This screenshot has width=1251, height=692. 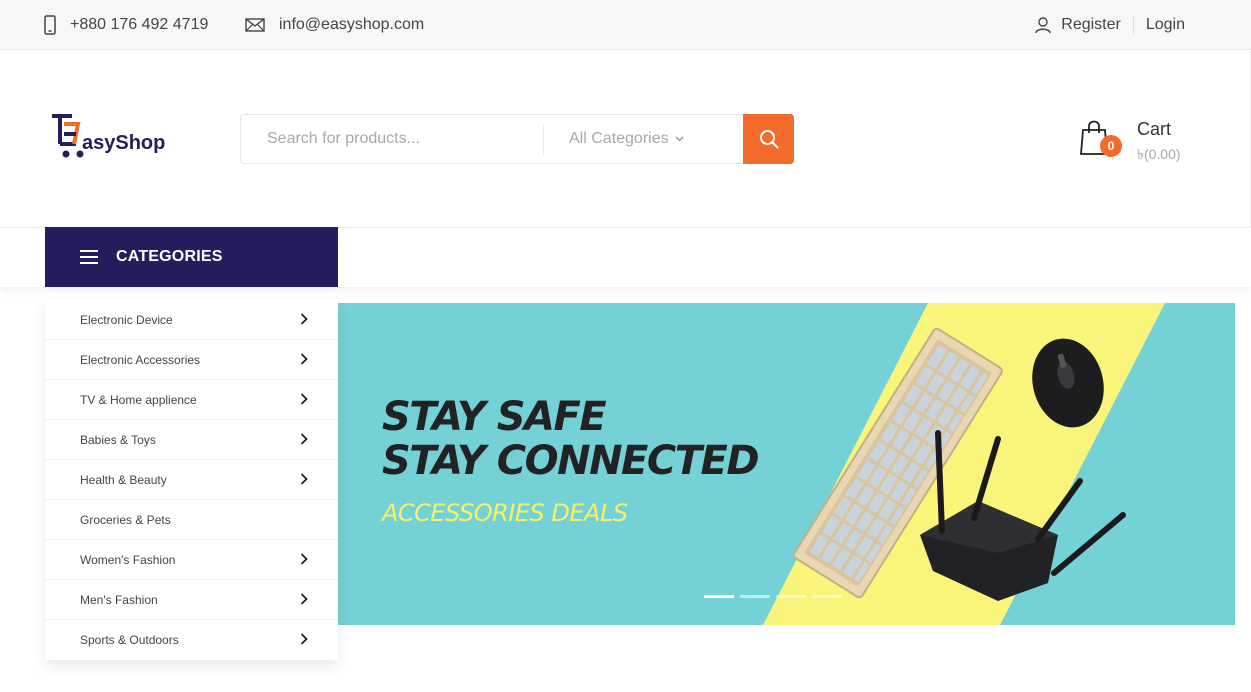 What do you see at coordinates (571, 461) in the screenshot?
I see `banner-headline-2: STAY CONNECTED` at bounding box center [571, 461].